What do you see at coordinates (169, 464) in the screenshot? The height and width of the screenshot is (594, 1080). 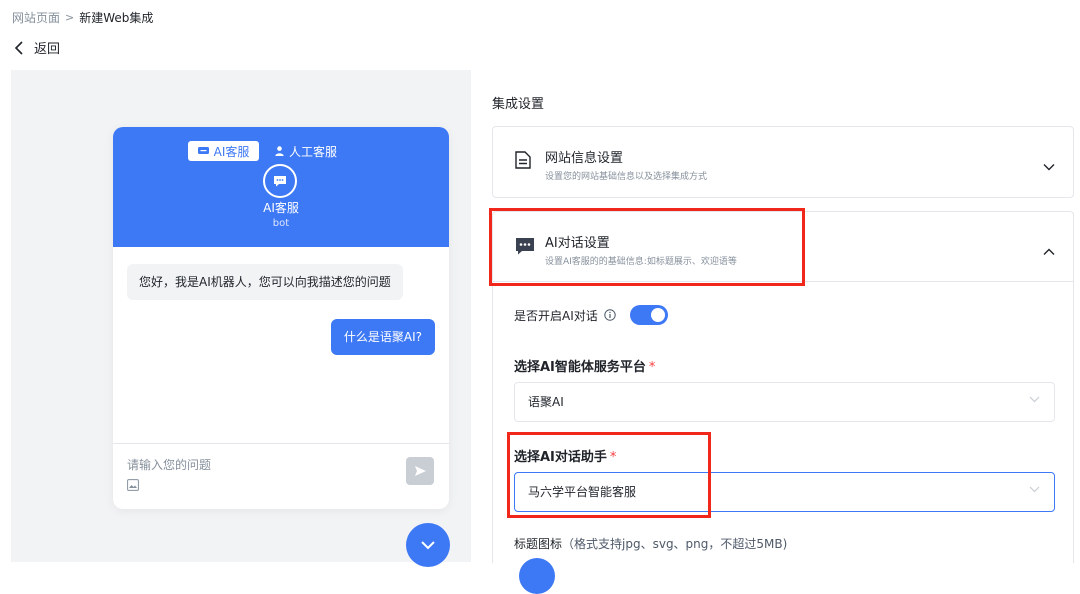 I see `chat-input: 请输入您的问题` at bounding box center [169, 464].